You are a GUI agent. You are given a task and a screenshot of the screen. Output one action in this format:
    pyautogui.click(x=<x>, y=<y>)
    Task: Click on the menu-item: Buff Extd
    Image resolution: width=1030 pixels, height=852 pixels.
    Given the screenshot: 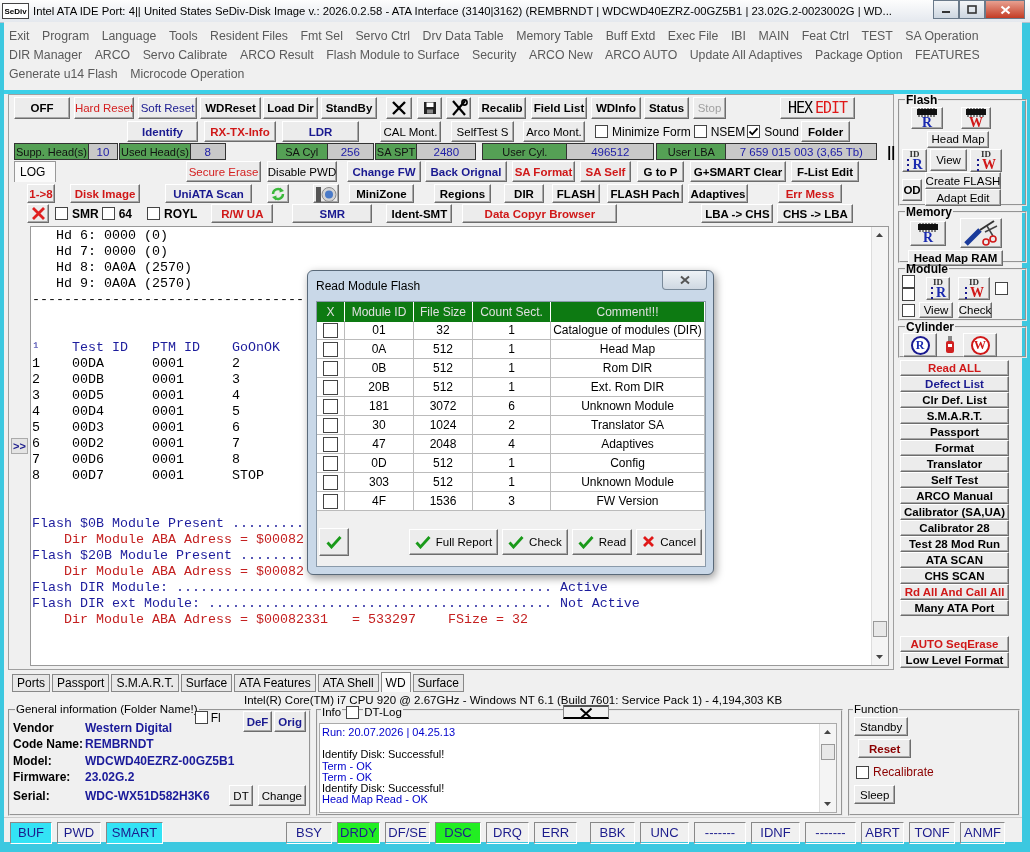 What is the action you would take?
    pyautogui.click(x=630, y=35)
    